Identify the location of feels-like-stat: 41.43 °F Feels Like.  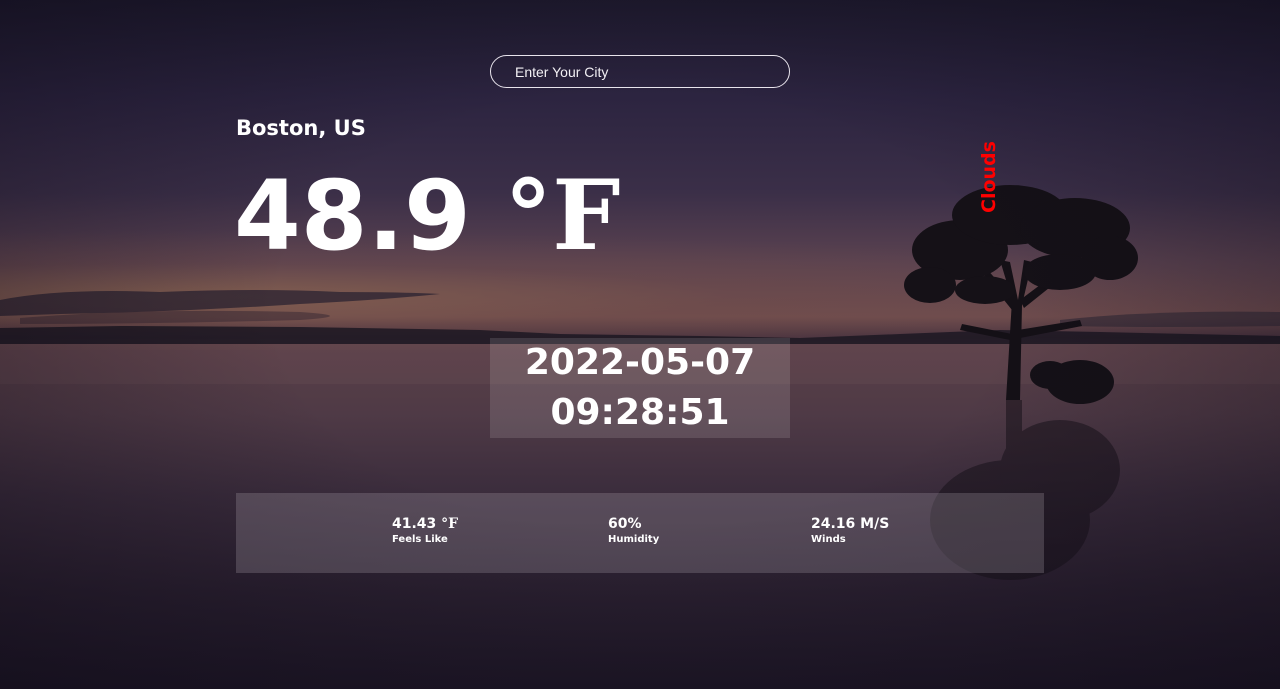
(425, 531).